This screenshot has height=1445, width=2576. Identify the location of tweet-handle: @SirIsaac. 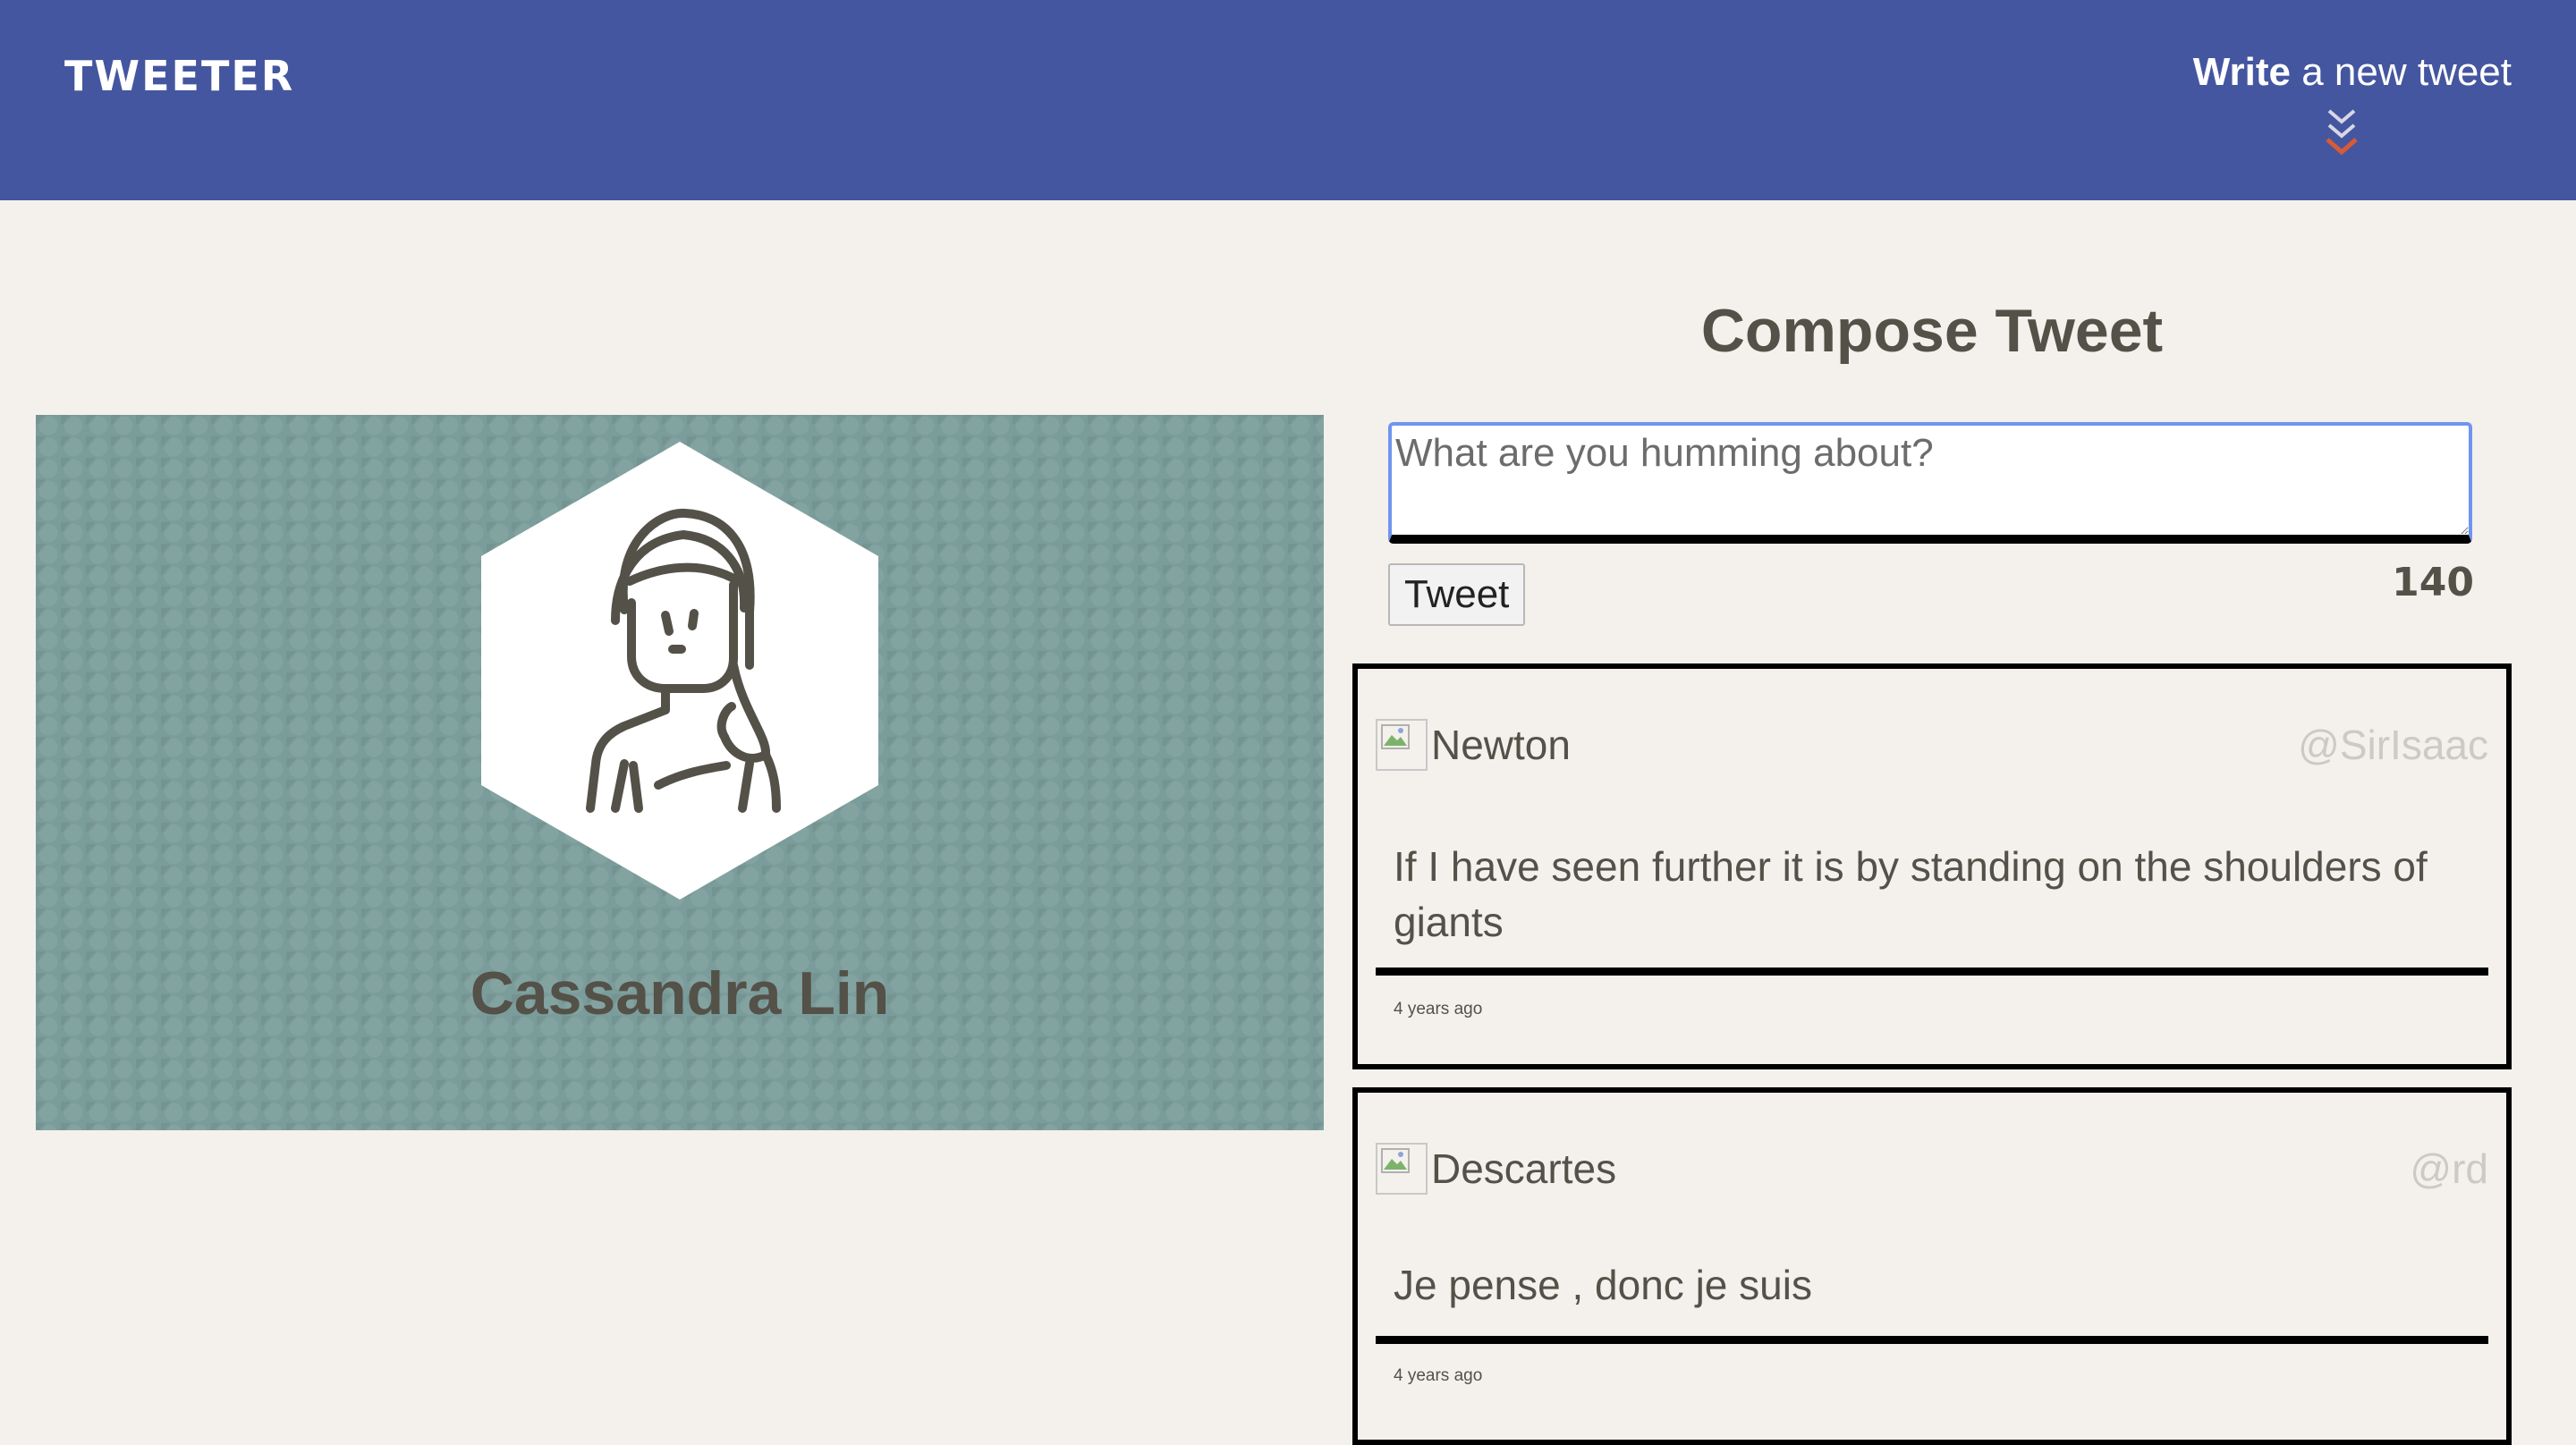
(2393, 745).